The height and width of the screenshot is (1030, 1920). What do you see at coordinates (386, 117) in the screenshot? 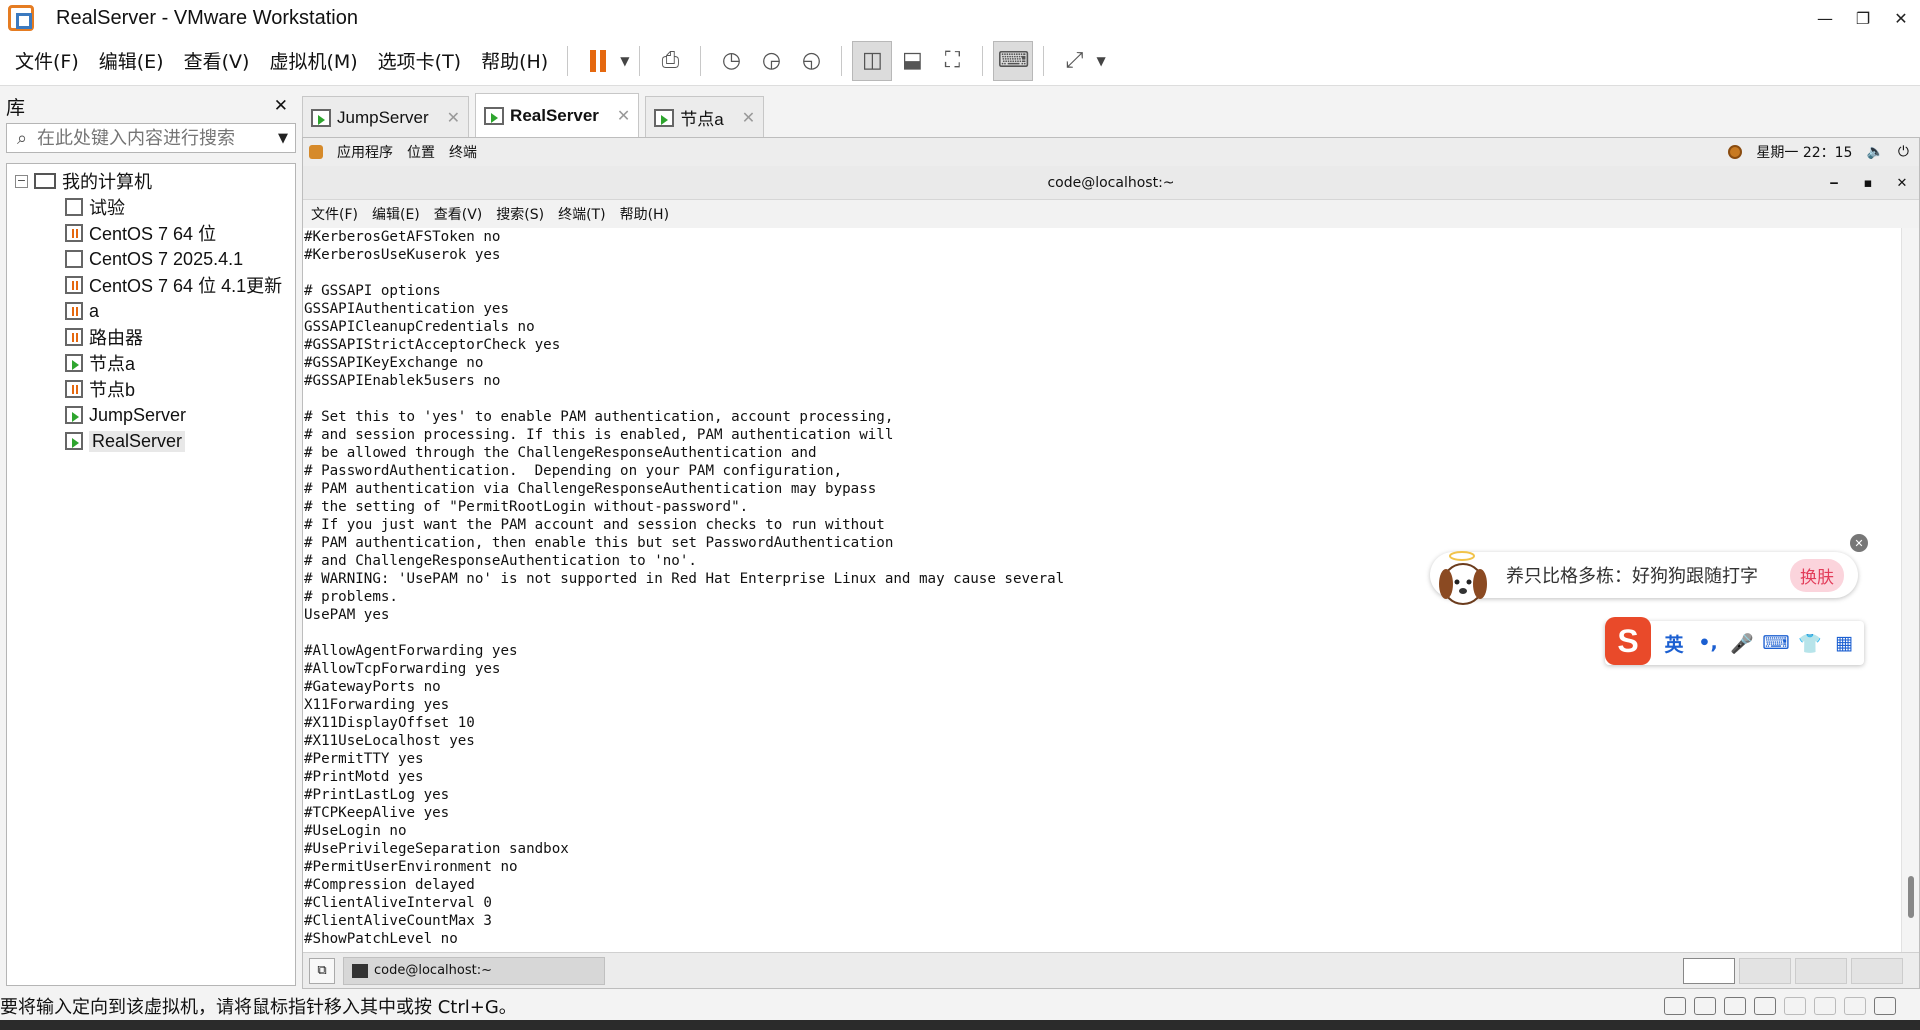
I see `tab-jumpserver: JumpServer ✕` at bounding box center [386, 117].